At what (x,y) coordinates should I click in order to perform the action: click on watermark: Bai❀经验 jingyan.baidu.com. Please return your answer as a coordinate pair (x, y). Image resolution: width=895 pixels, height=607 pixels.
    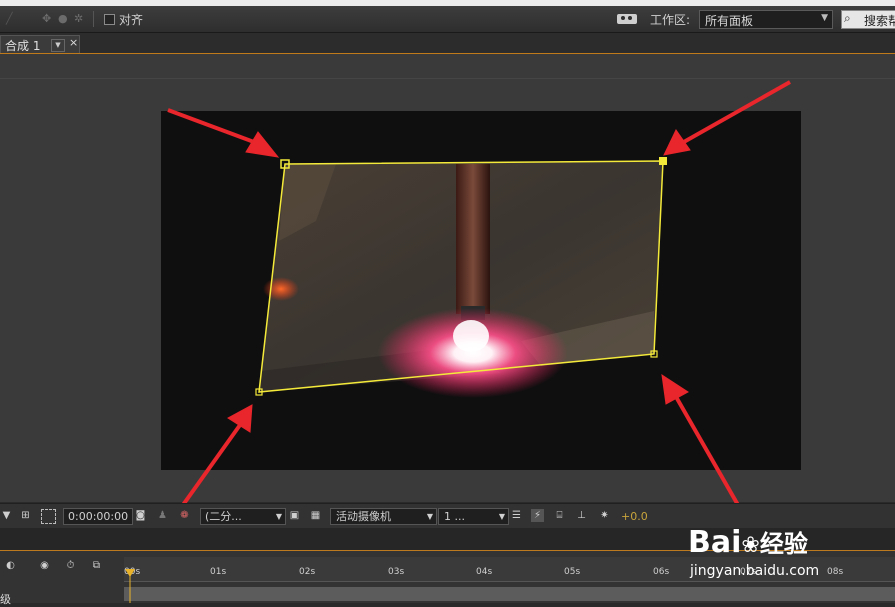
    Looking at the image, I should click on (778, 546).